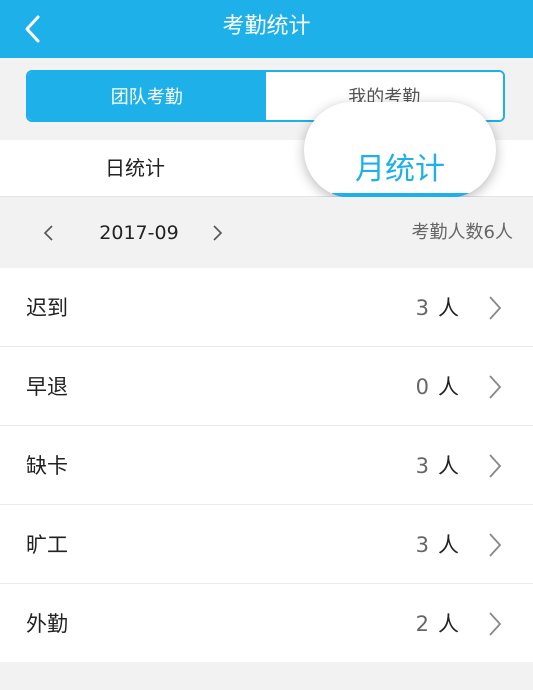  I want to click on stat-row-absent: 旷工 3 人, so click(266, 544).